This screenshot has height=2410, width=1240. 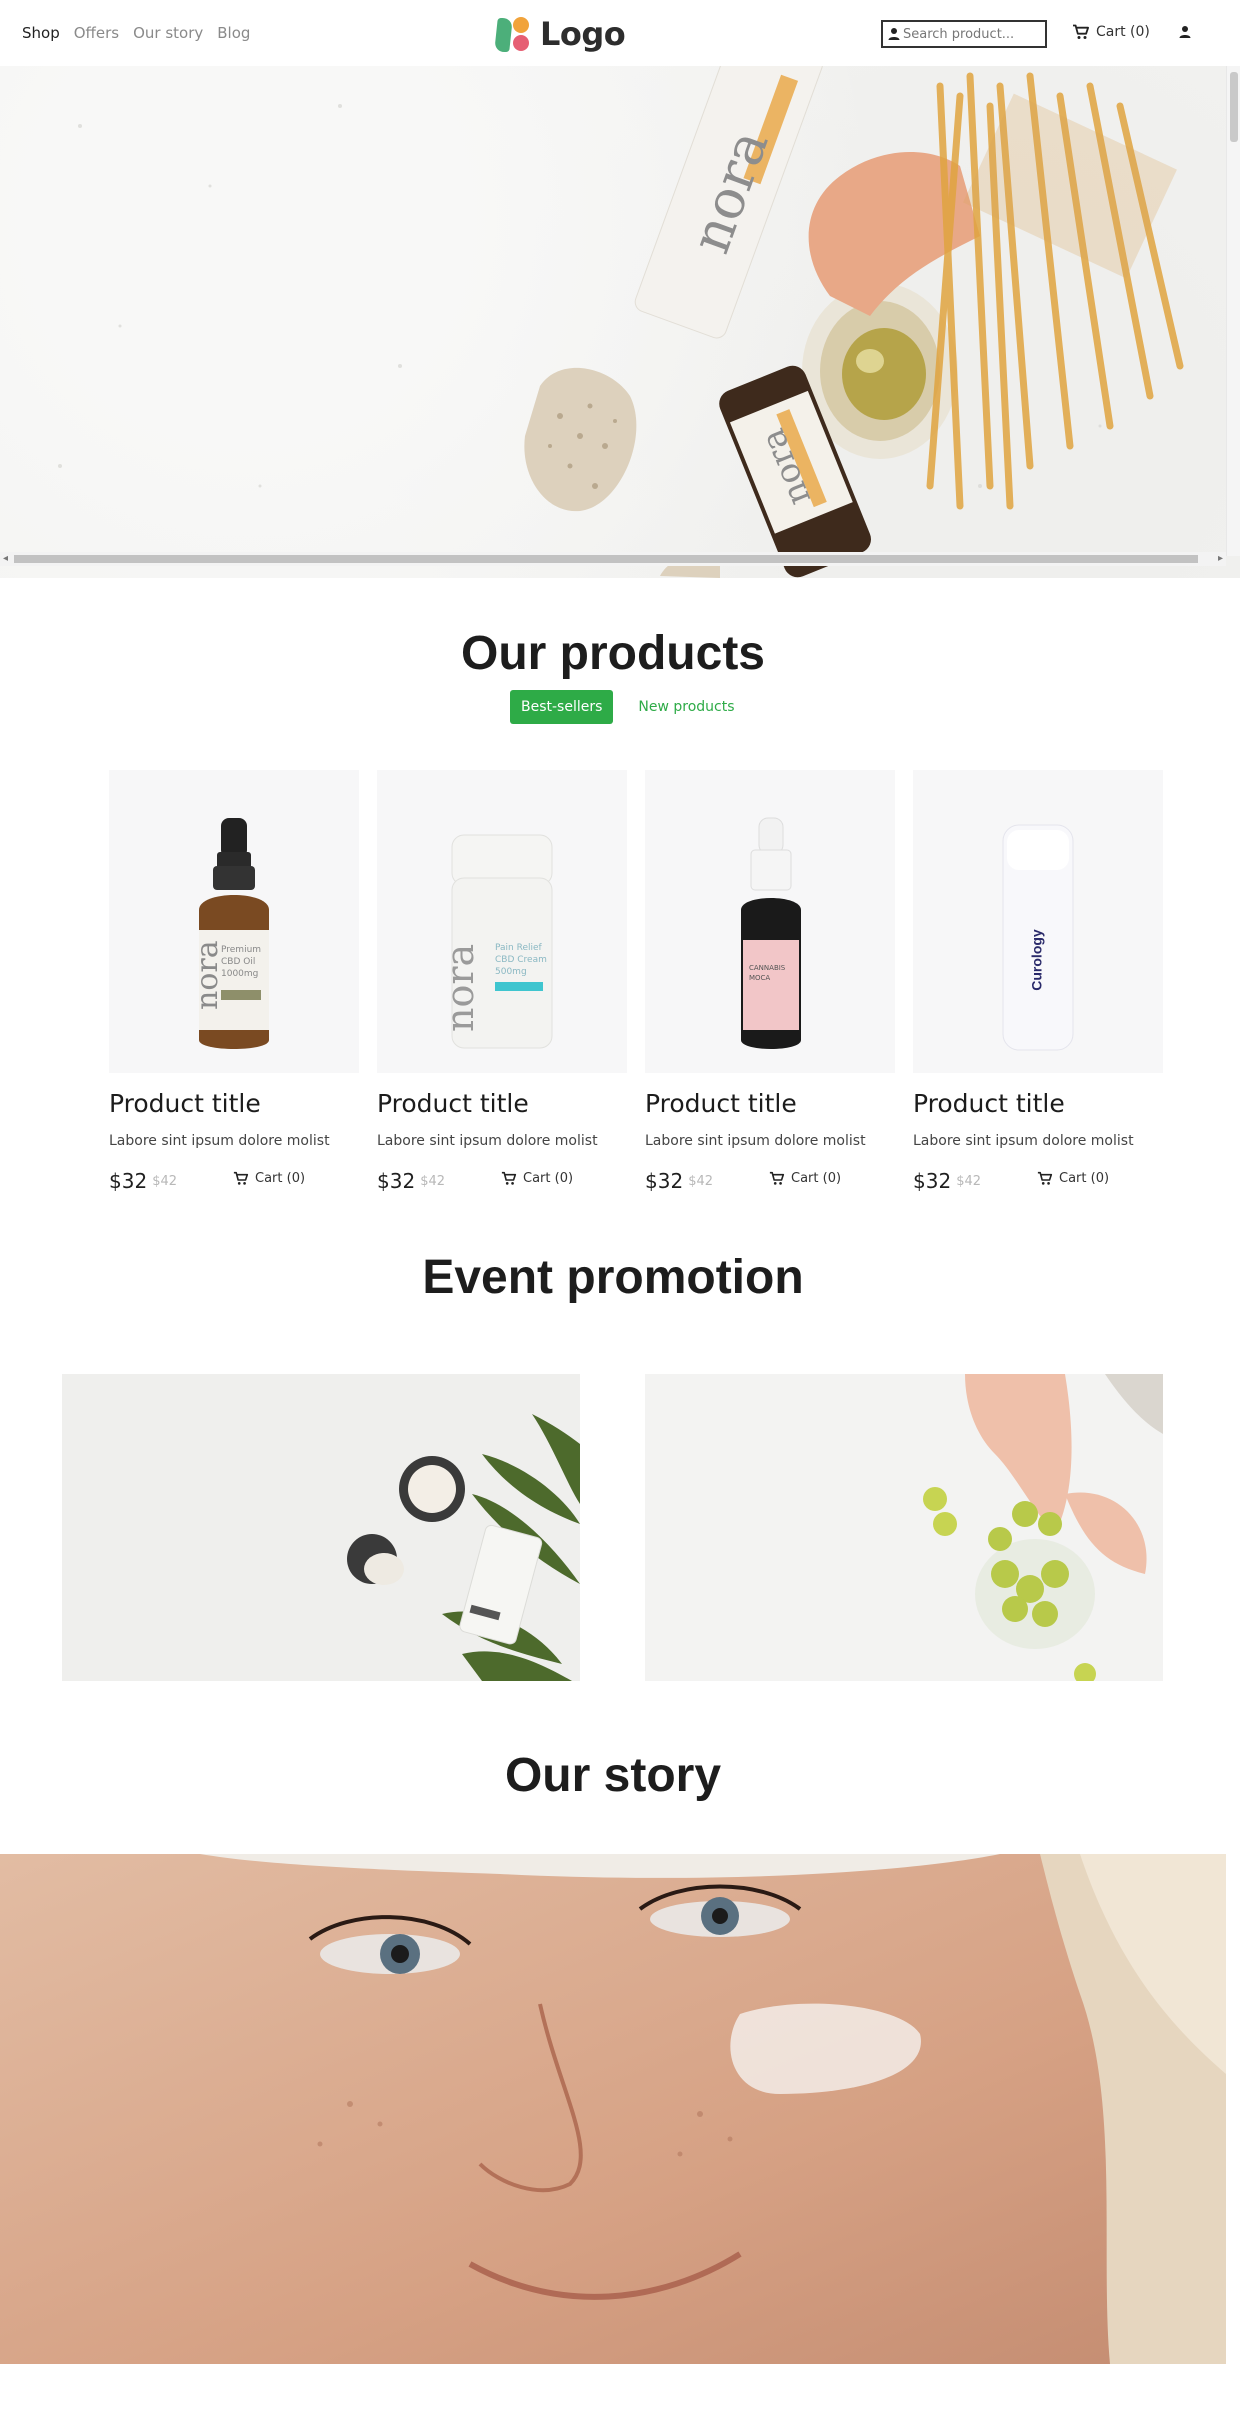 What do you see at coordinates (1220, 558) in the screenshot?
I see `scroll-right-arrow-icon: ▸` at bounding box center [1220, 558].